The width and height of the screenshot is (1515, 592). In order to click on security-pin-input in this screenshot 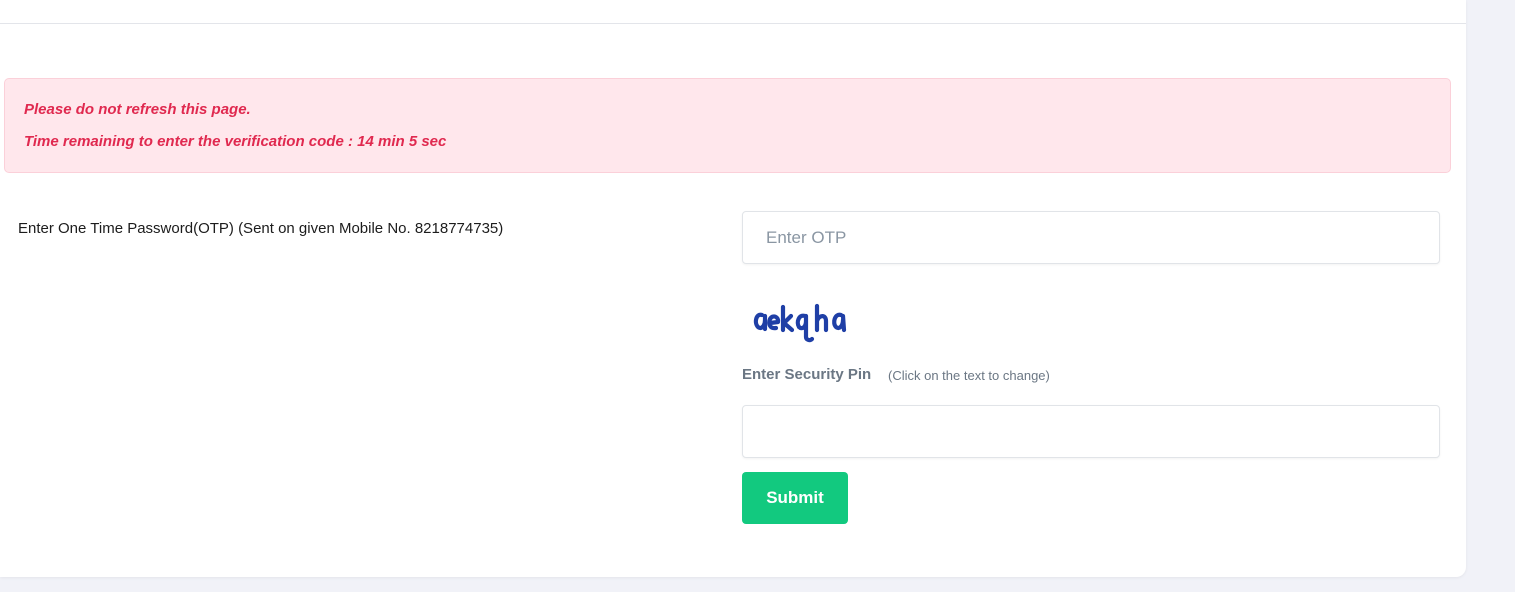, I will do `click(1091, 431)`.